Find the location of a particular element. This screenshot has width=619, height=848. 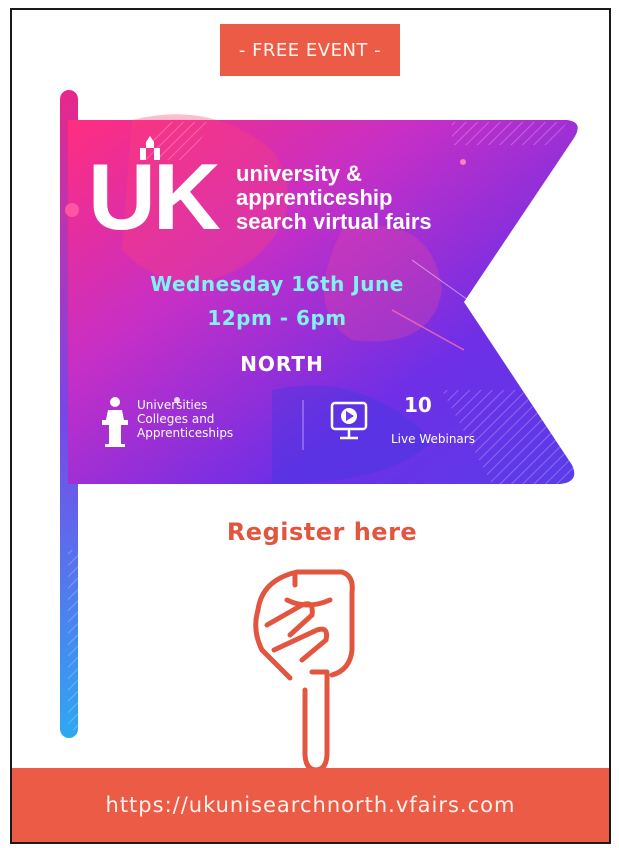

event-date: Wednesday 16th June is located at coordinates (277, 284).